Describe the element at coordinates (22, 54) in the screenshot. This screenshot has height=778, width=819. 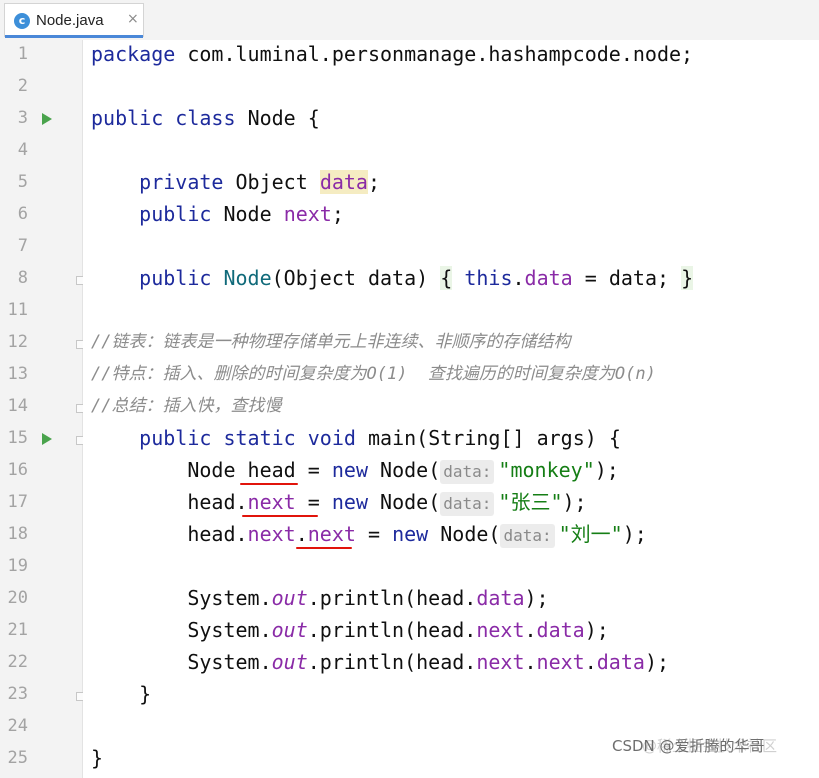
I see `line-number: 1` at that location.